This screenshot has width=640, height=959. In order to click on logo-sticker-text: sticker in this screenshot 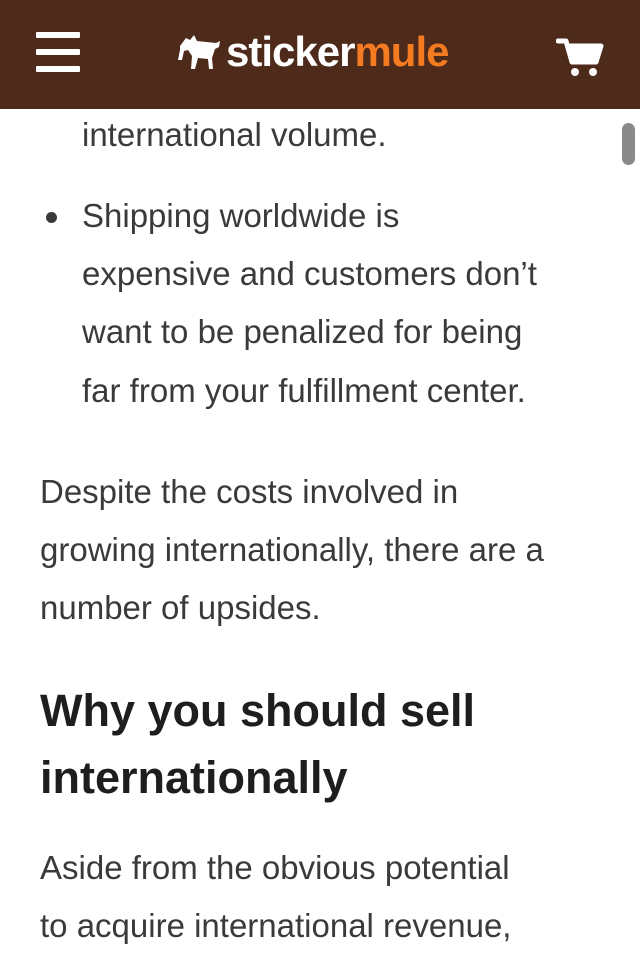, I will do `click(290, 51)`.